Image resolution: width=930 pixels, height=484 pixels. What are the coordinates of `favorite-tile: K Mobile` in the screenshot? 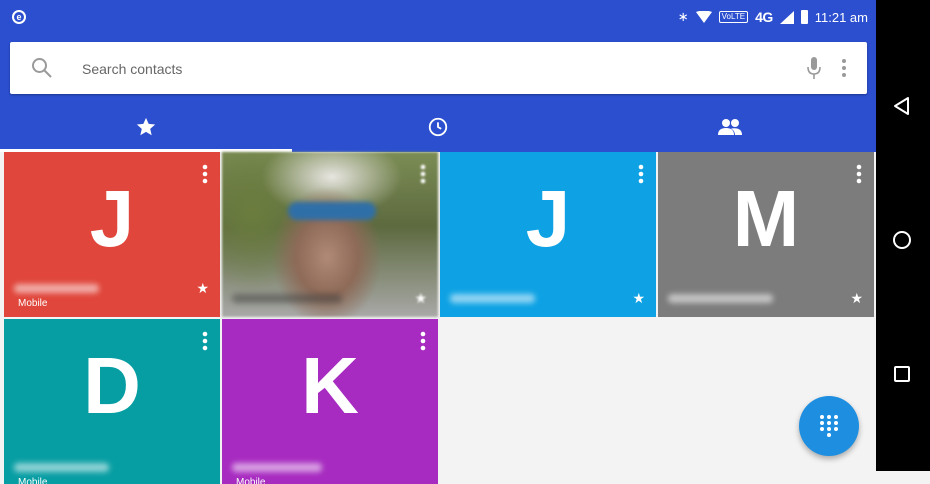 It's located at (330, 401).